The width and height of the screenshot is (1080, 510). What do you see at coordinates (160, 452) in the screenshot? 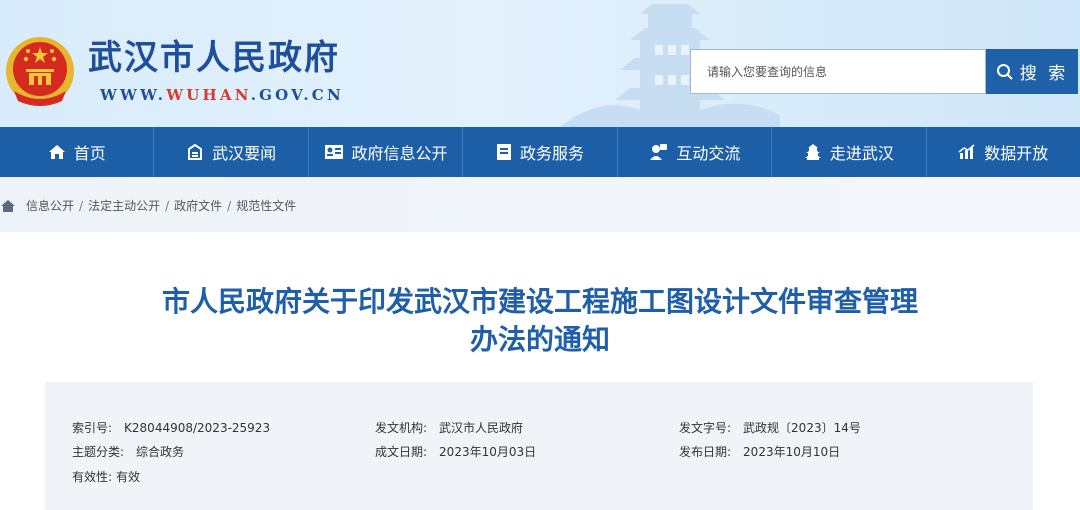
I see `info-value: 综合政务` at bounding box center [160, 452].